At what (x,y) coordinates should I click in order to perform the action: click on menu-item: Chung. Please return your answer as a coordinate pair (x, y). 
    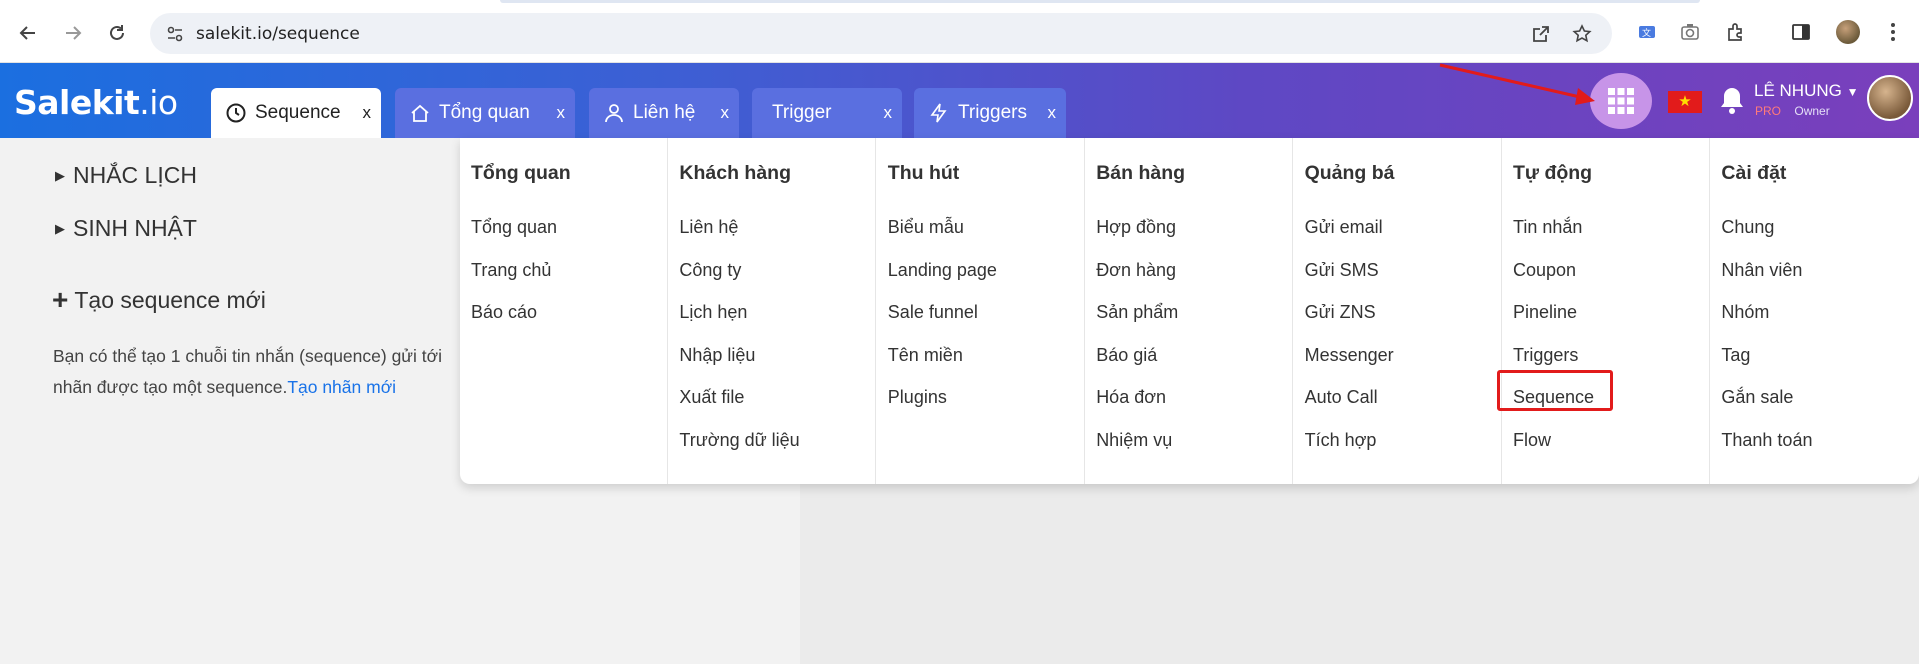
    Looking at the image, I should click on (1747, 227).